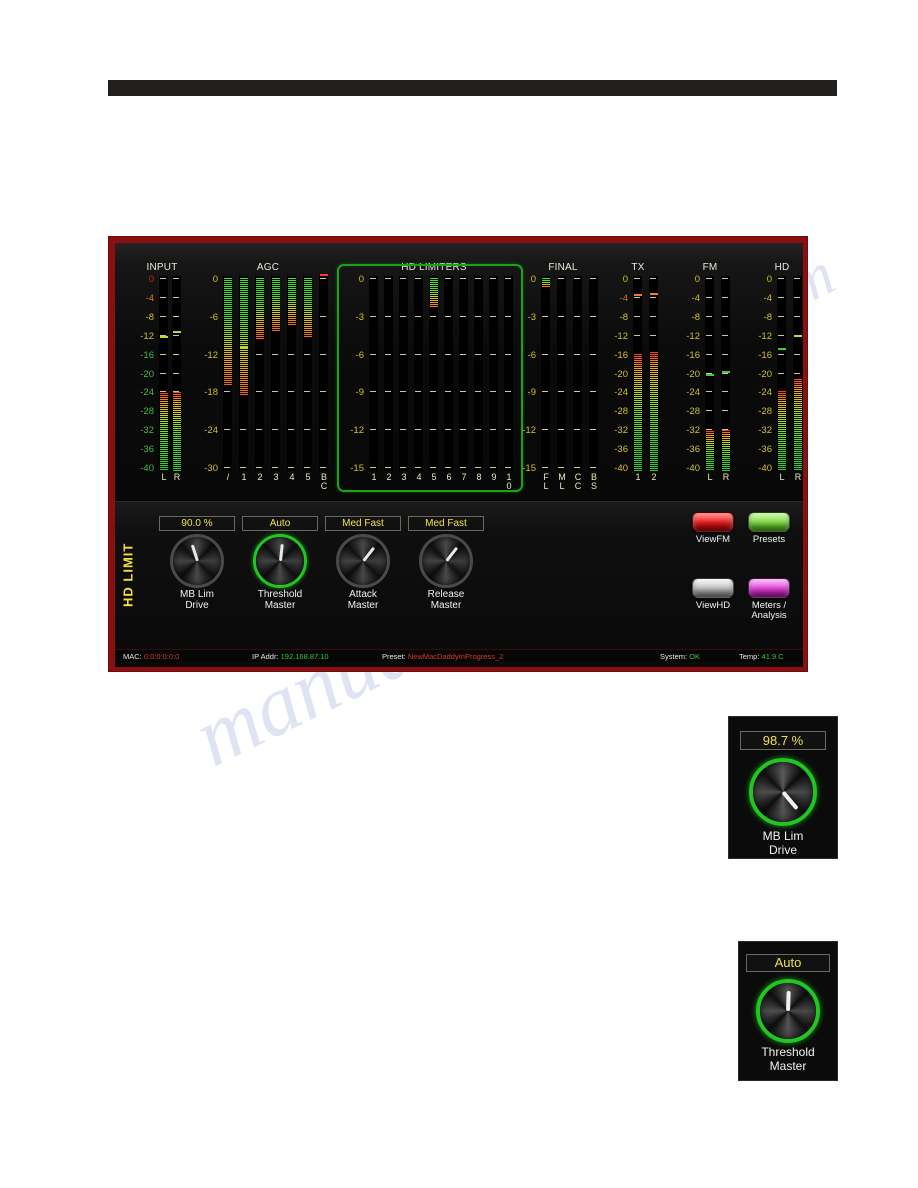  Describe the element at coordinates (788, 963) in the screenshot. I see `inset-2-value: Auto` at that location.